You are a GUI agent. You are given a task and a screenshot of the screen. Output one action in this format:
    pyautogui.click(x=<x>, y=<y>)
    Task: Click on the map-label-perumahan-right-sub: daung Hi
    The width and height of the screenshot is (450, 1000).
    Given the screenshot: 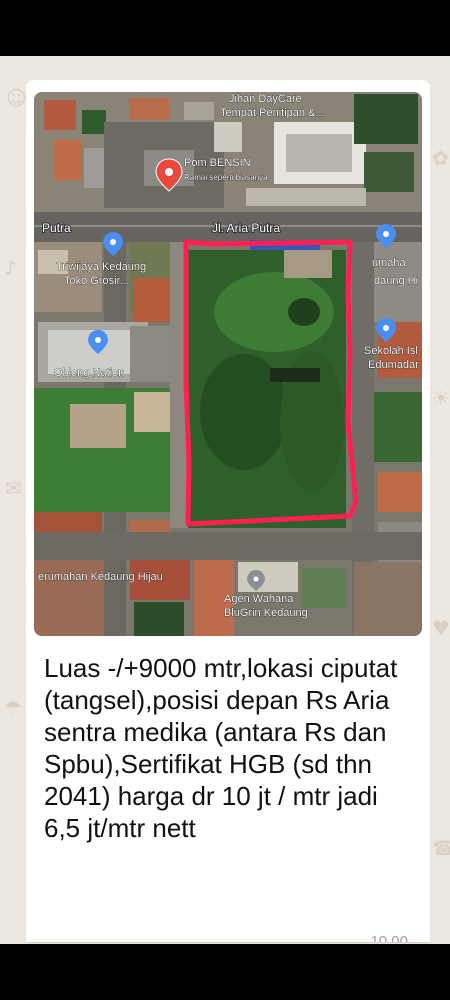 What is the action you would take?
    pyautogui.click(x=396, y=281)
    